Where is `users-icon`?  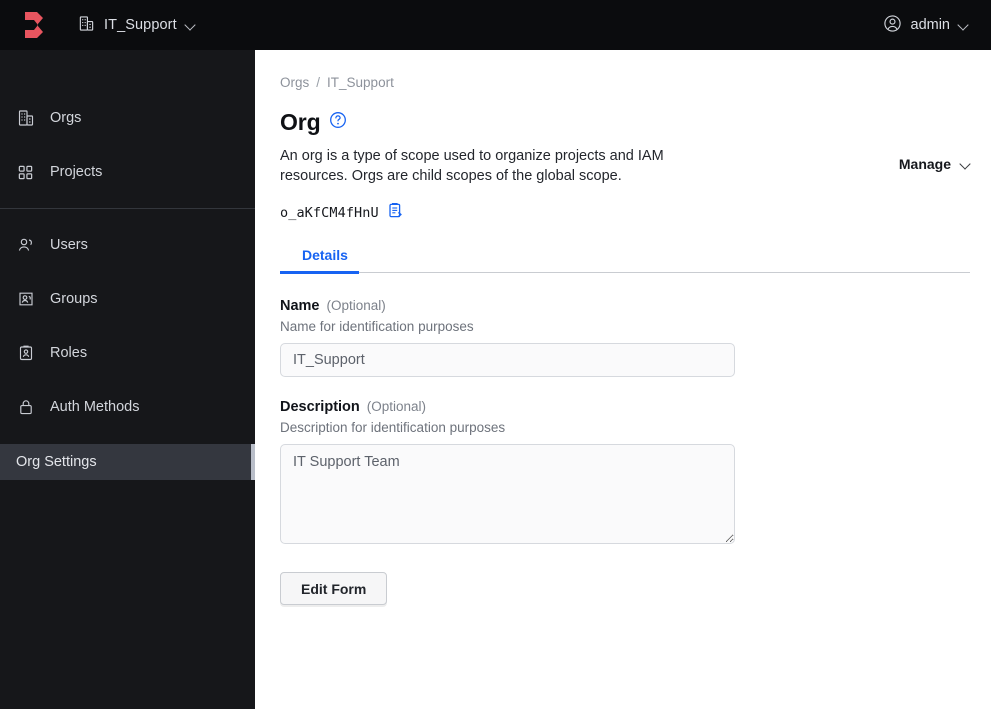
users-icon is located at coordinates (25, 245).